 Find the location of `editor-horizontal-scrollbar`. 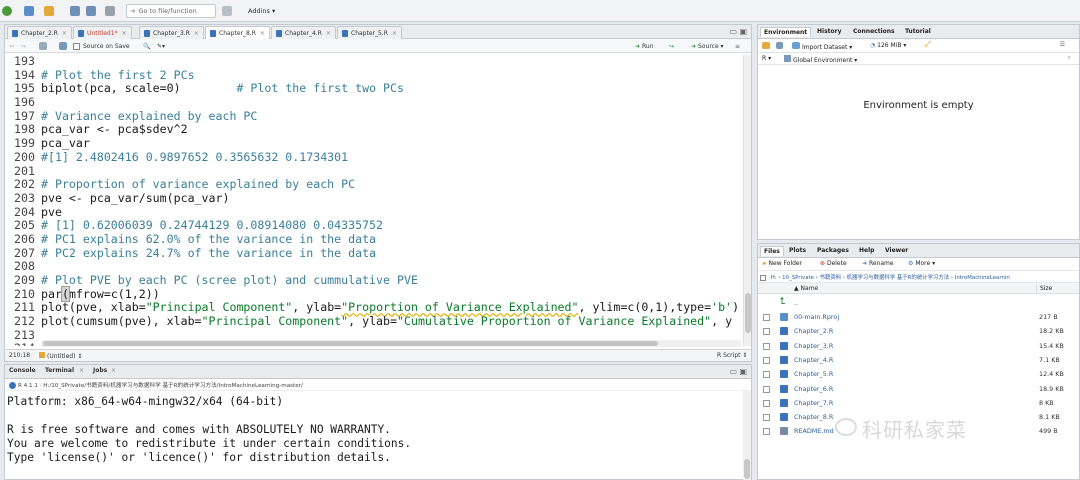

editor-horizontal-scrollbar is located at coordinates (391, 343).